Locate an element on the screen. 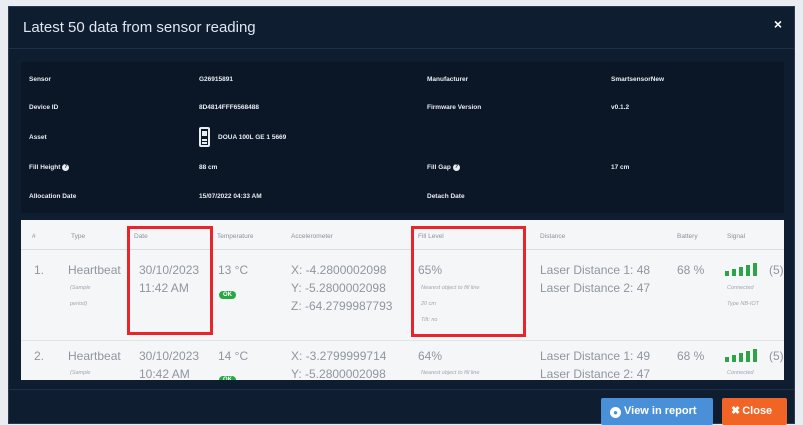  view-in-report-label: View in report is located at coordinates (660, 411).